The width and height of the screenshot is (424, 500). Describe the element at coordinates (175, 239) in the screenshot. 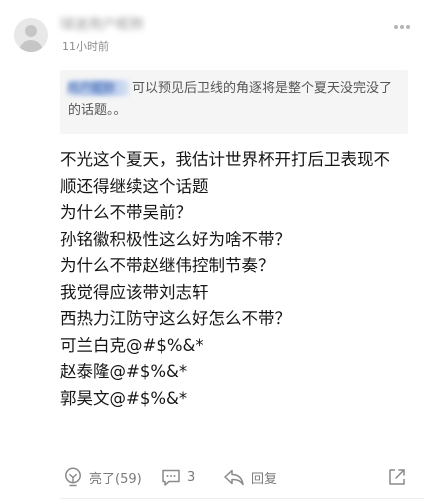

I see `comment-line: 孙铭徽积极性这么好为啥不带？` at that location.